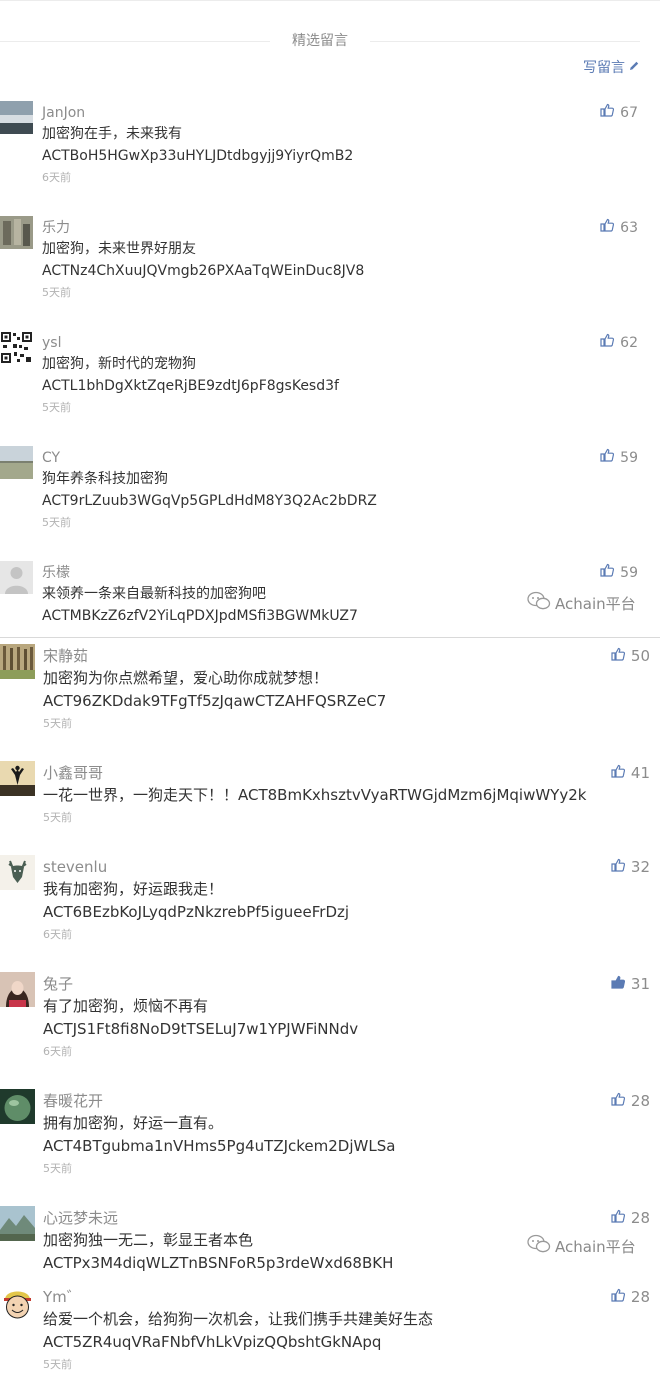 The image size is (660, 1384). What do you see at coordinates (330, 0) in the screenshot?
I see `top-divider` at bounding box center [330, 0].